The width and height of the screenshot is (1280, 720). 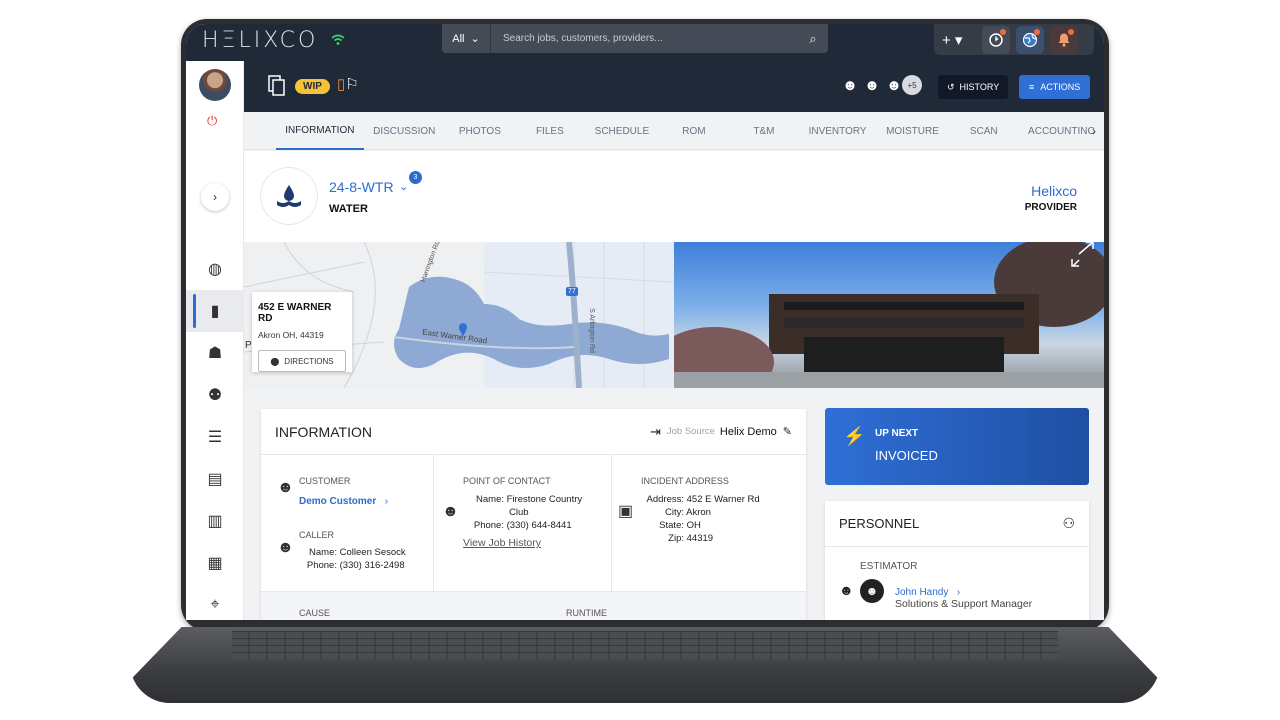 I want to click on sidebar-item-map: ⌖, so click(x=215, y=602).